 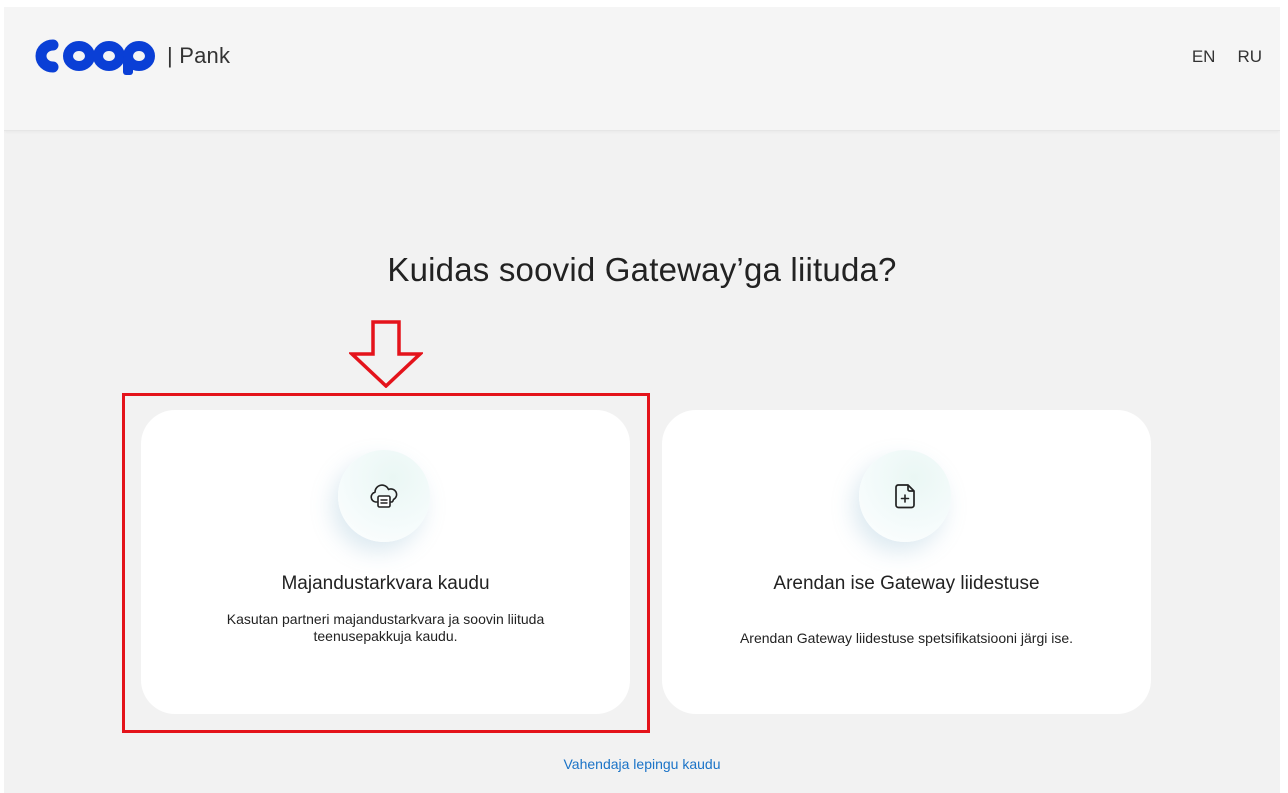 What do you see at coordinates (642, 764) in the screenshot?
I see `intermediary-contract-link: Vahendaja lepingu kaudu` at bounding box center [642, 764].